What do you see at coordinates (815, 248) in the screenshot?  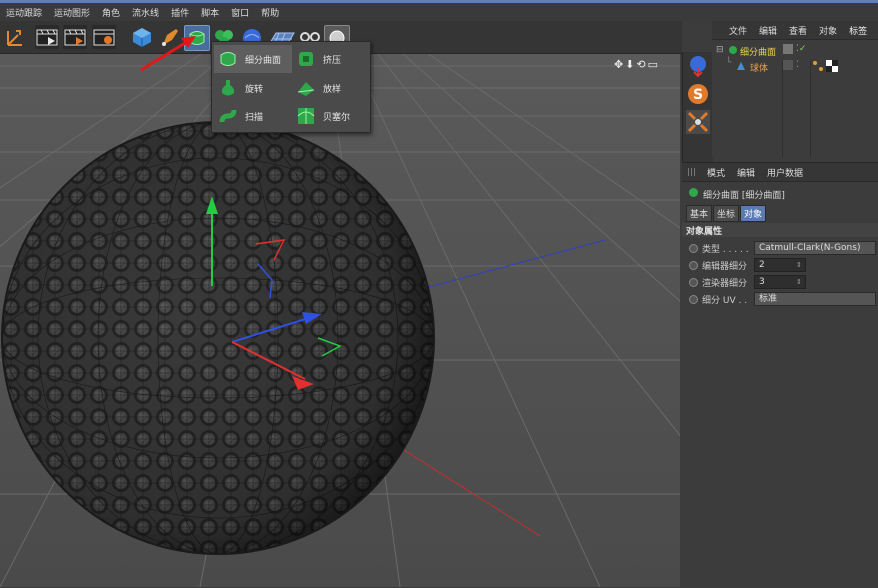 I see `type-dropdown: Catmull-Clark(N-Gons)` at bounding box center [815, 248].